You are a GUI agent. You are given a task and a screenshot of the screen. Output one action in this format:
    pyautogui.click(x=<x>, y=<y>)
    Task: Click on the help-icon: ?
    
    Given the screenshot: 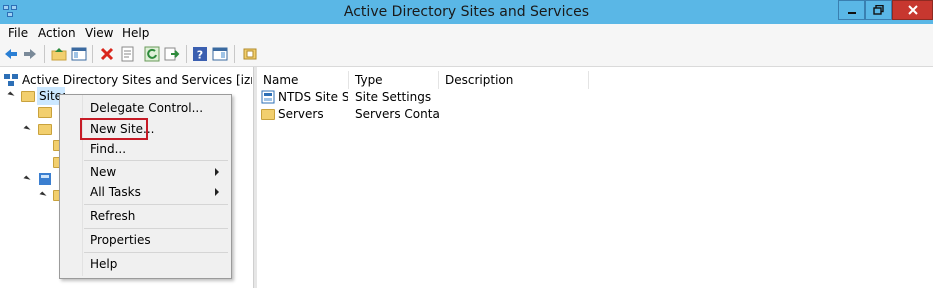 What is the action you would take?
    pyautogui.click(x=200, y=54)
    